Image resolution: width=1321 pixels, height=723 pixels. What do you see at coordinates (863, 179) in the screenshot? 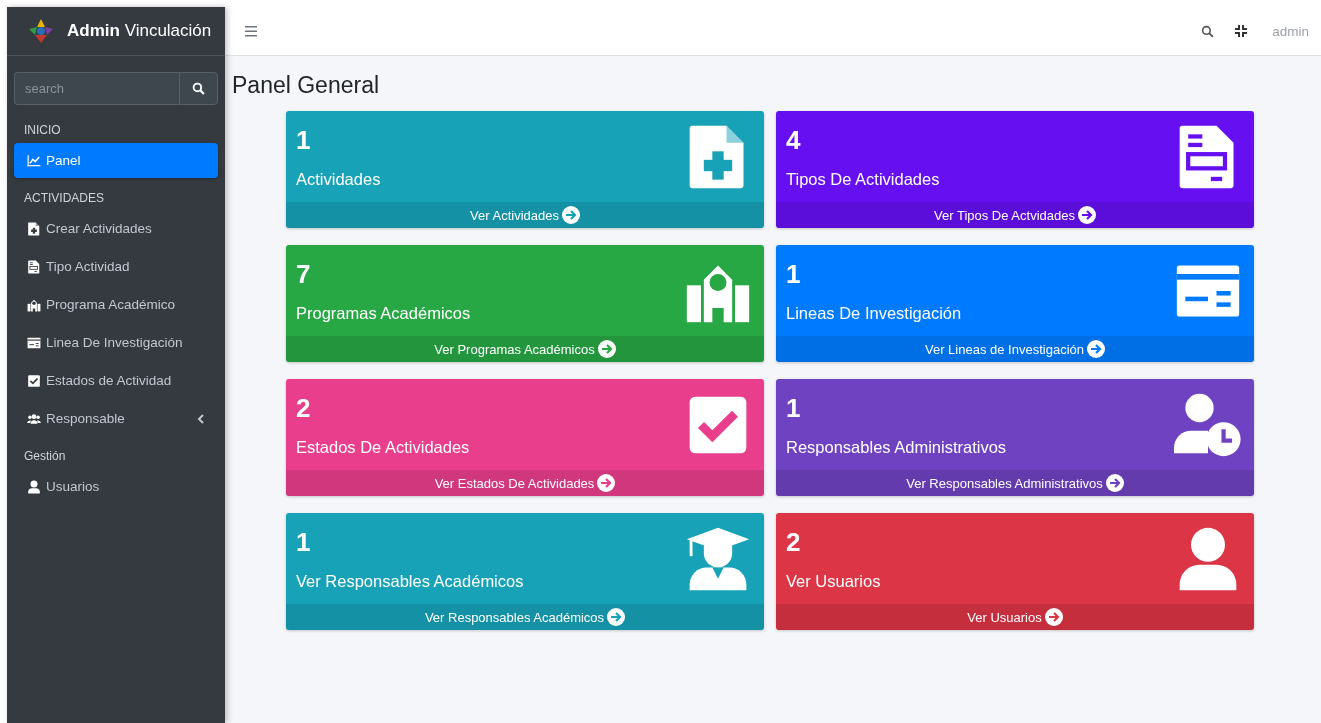
I see `stat-label: Tipos De Actividades` at bounding box center [863, 179].